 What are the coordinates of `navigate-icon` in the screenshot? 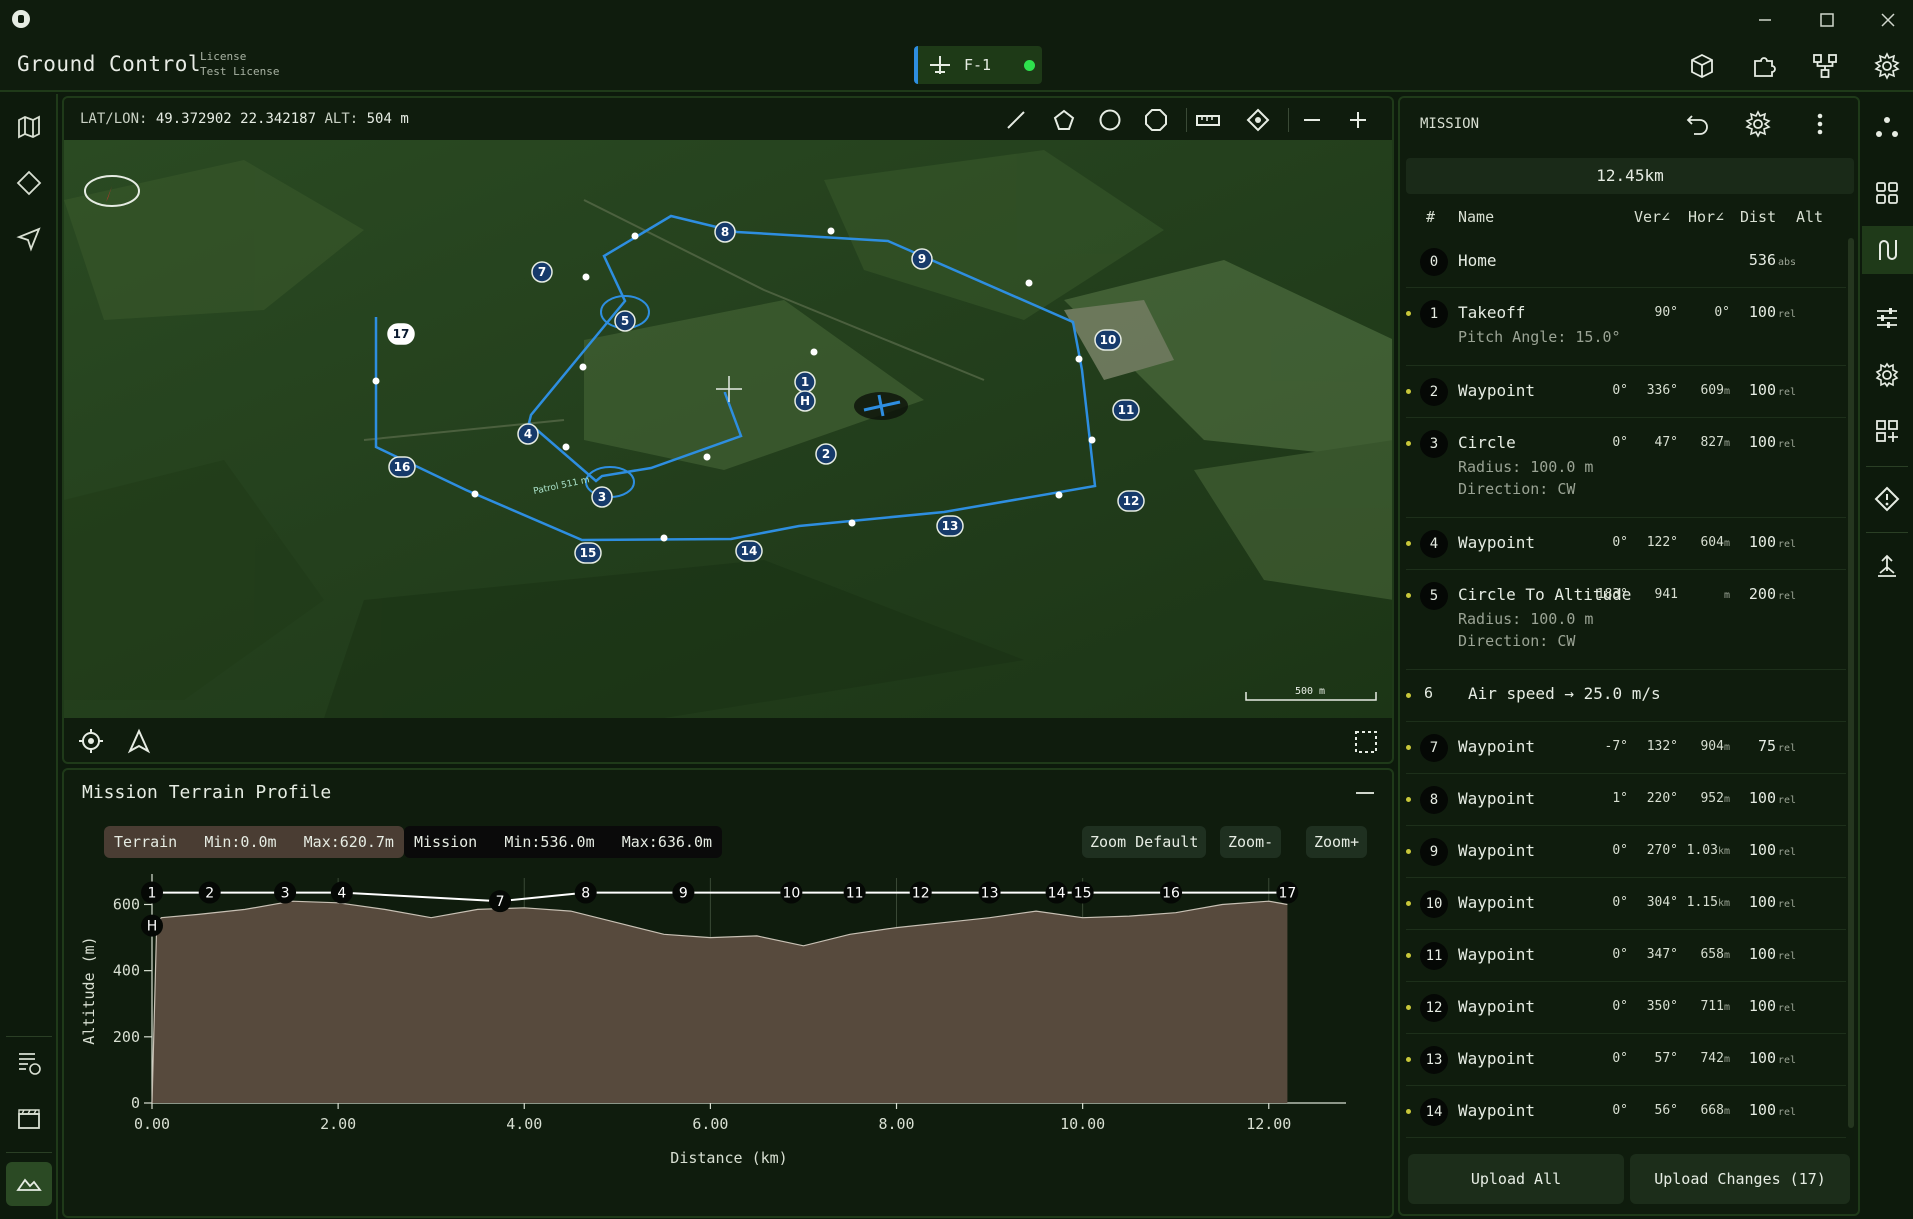 It's located at (139, 741).